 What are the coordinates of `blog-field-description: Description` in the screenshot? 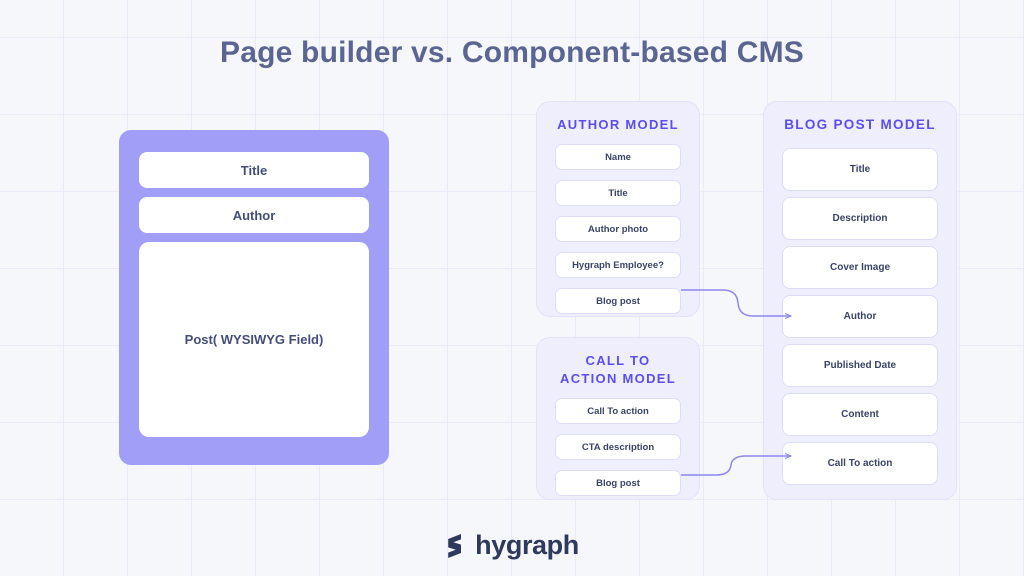 It's located at (860, 218).